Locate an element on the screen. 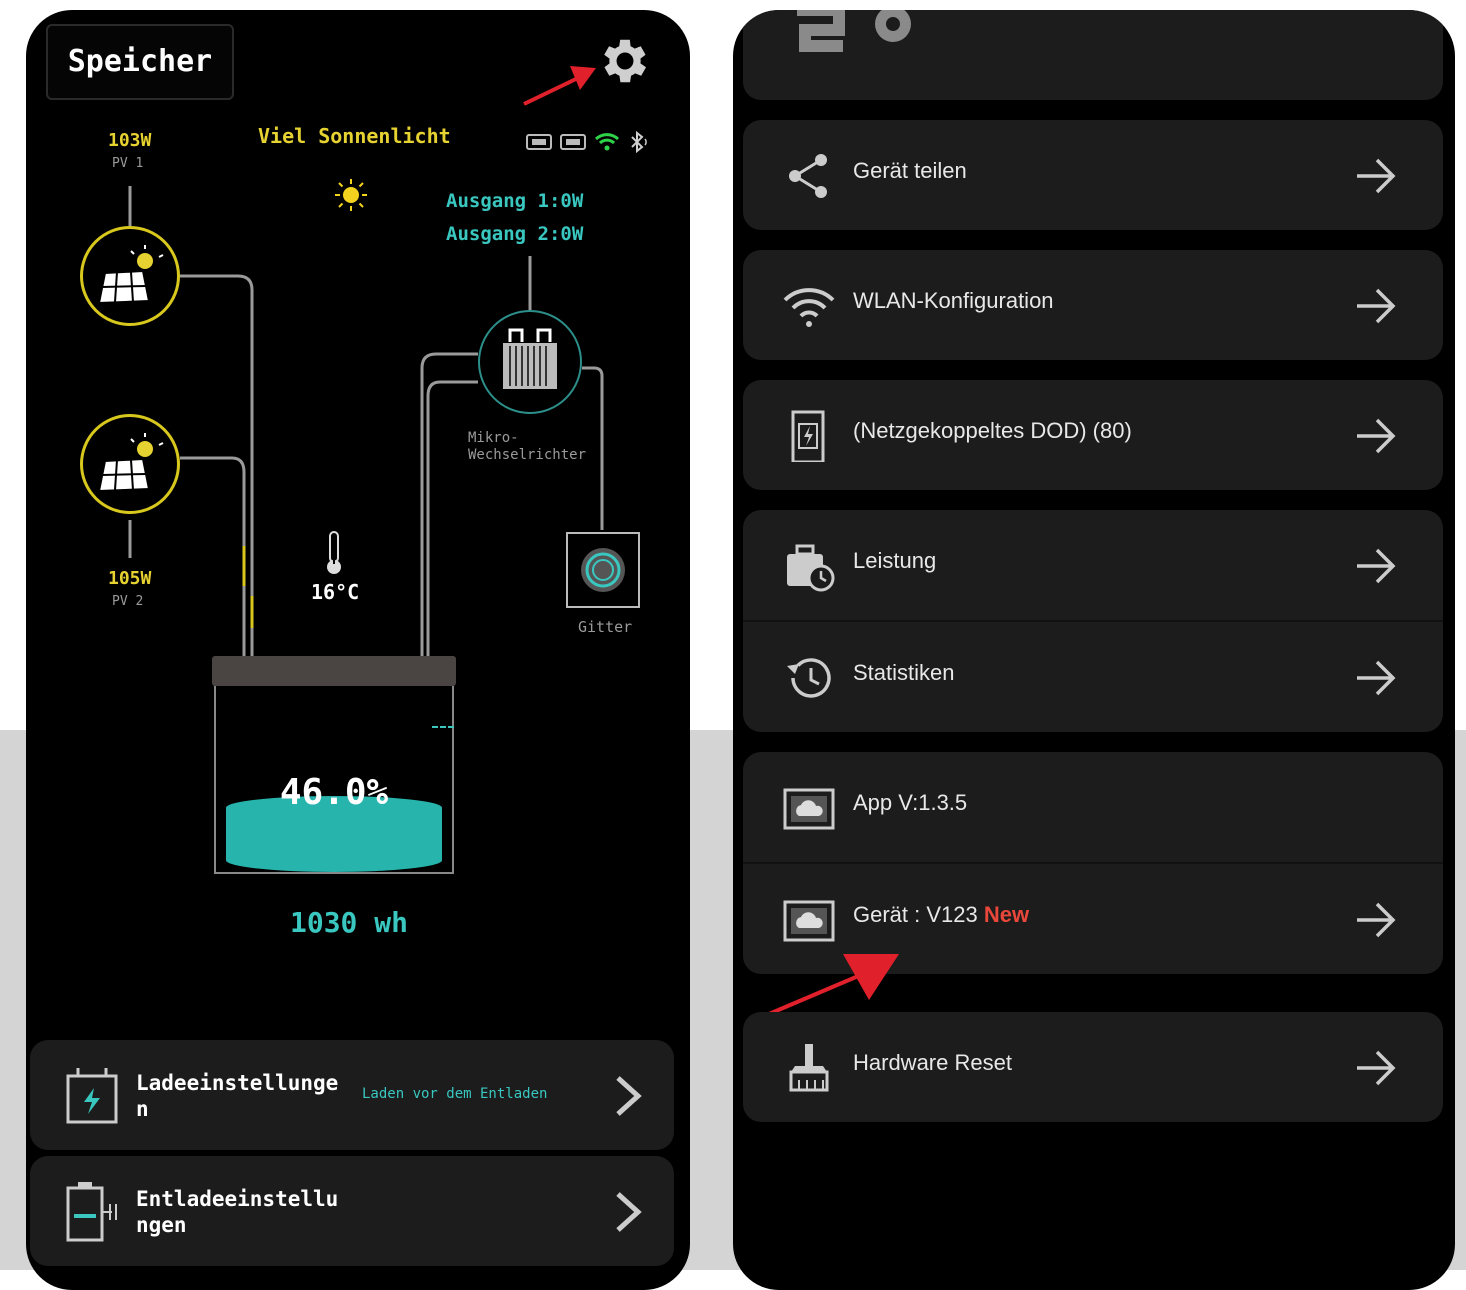 This screenshot has height=1290, width=1466. inverter-label: Mikro- Wechselrichter is located at coordinates (527, 446).